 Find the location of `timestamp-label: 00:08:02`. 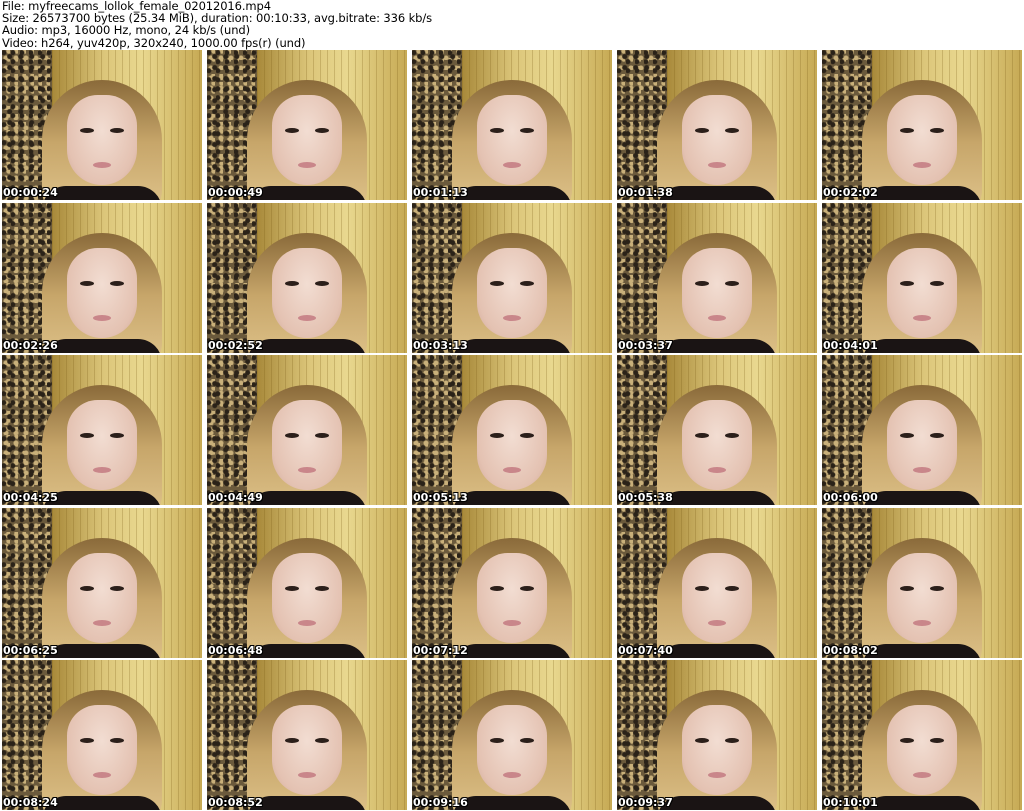

timestamp-label: 00:08:02 is located at coordinates (850, 650).